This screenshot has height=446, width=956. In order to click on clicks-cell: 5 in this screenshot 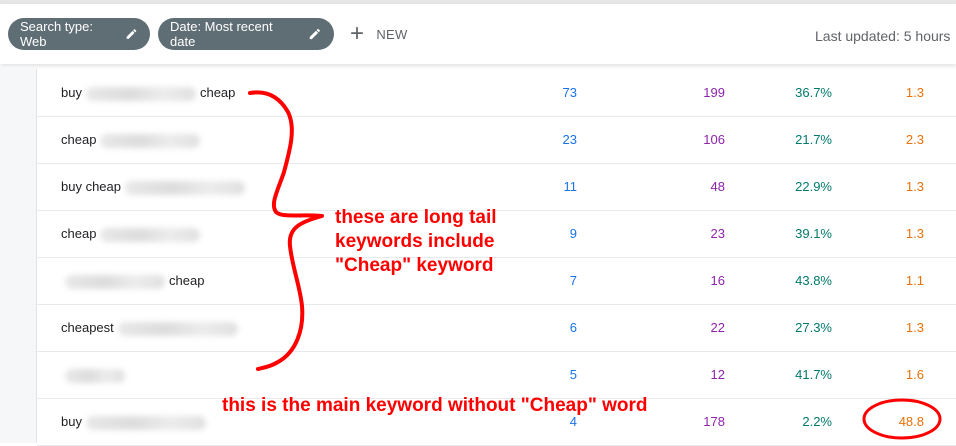, I will do `click(573, 374)`.